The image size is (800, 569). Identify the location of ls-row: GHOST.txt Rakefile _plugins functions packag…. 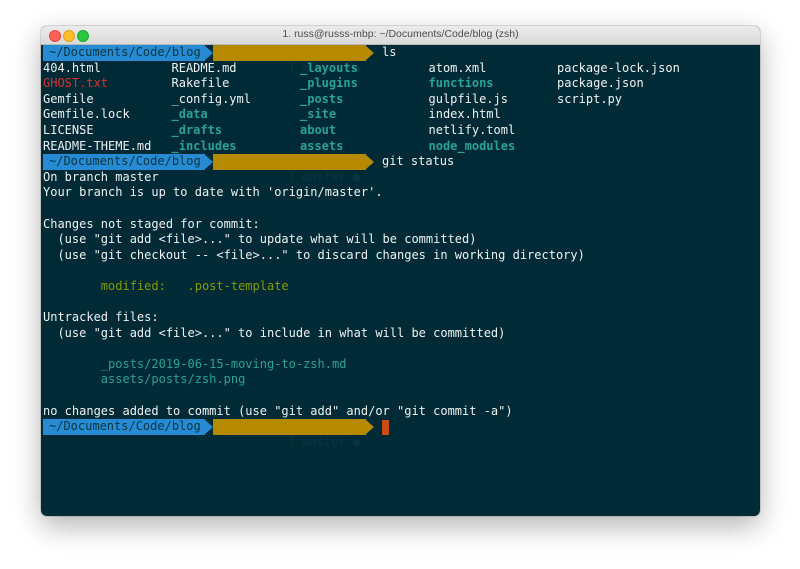
(401, 84).